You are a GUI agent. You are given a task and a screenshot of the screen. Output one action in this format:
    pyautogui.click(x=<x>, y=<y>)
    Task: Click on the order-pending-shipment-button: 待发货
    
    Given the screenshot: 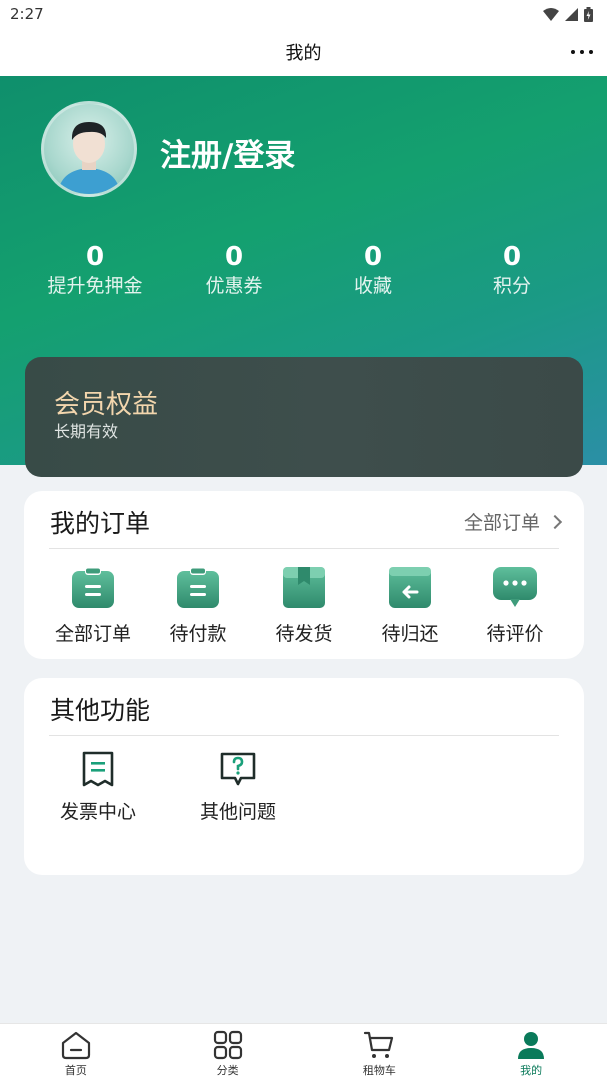 What is the action you would take?
    pyautogui.click(x=304, y=605)
    